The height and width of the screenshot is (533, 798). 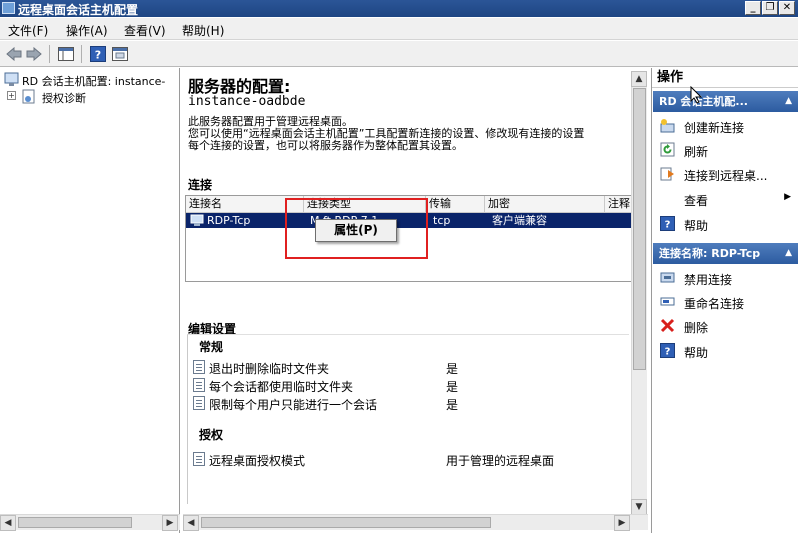 What do you see at coordinates (34, 54) in the screenshot?
I see `forward-icon` at bounding box center [34, 54].